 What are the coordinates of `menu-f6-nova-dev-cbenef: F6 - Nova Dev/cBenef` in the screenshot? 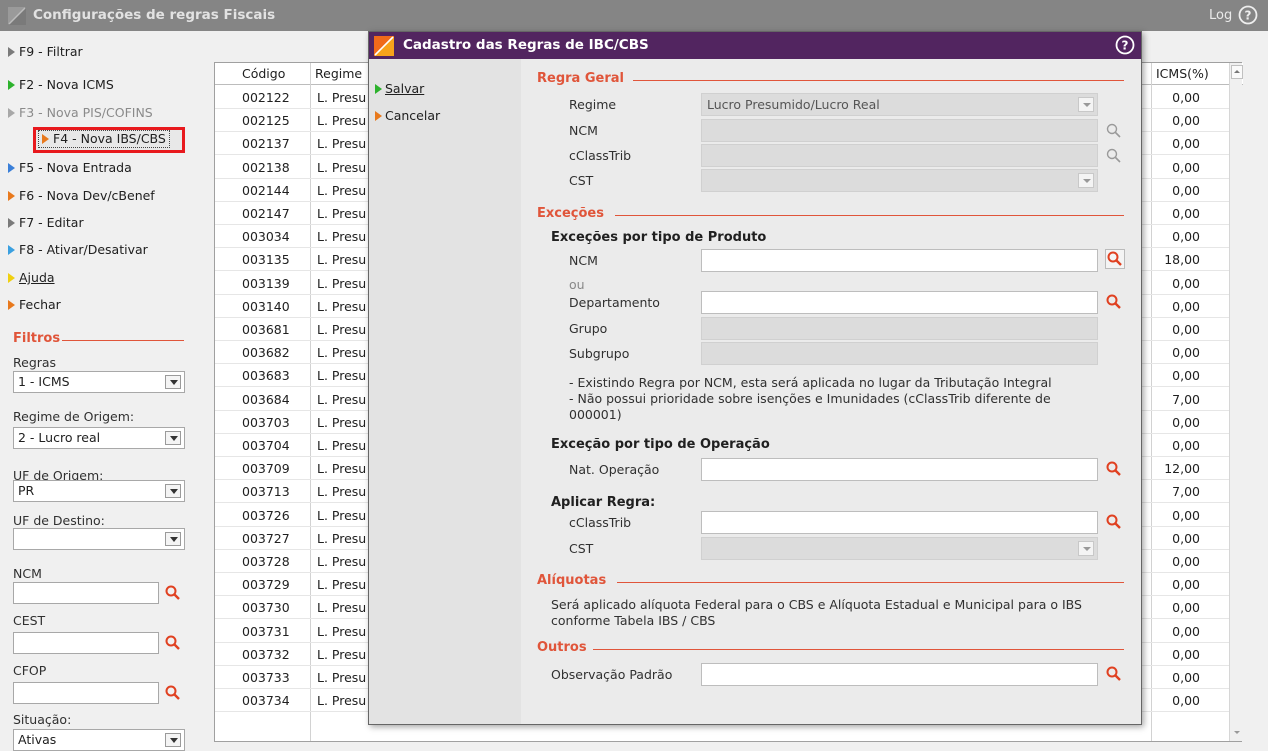 It's located at (81, 196).